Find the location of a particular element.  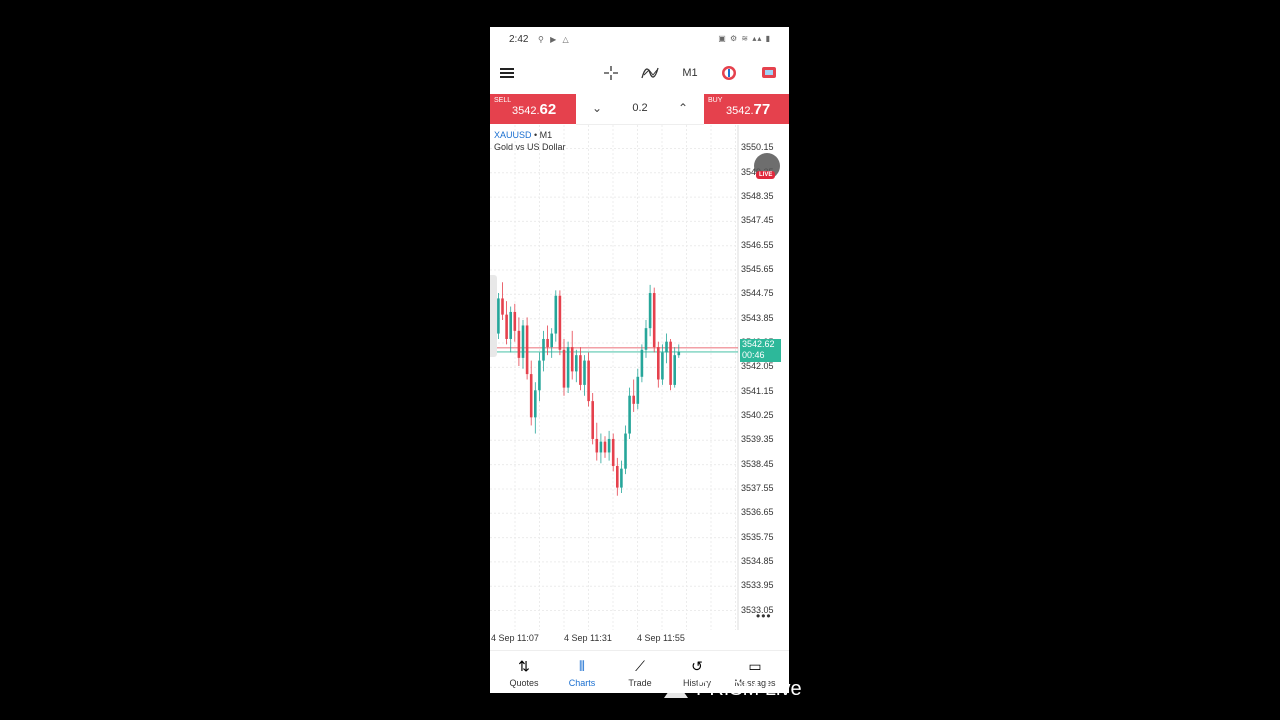

price-tick-label: 3545.65 is located at coordinates (757, 269).